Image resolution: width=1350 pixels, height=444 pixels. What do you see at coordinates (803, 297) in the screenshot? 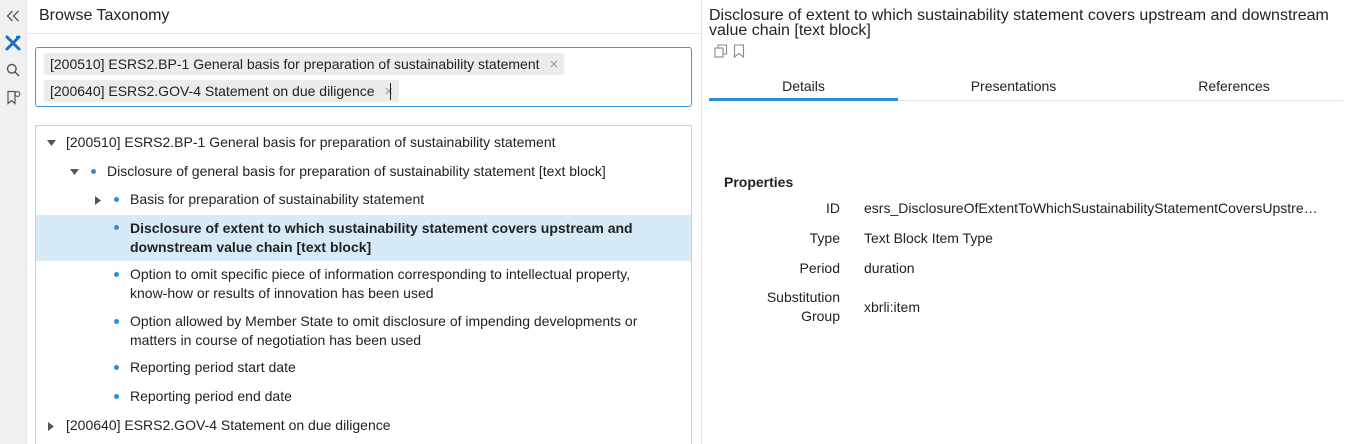
I see `property-key: Substitution` at bounding box center [803, 297].